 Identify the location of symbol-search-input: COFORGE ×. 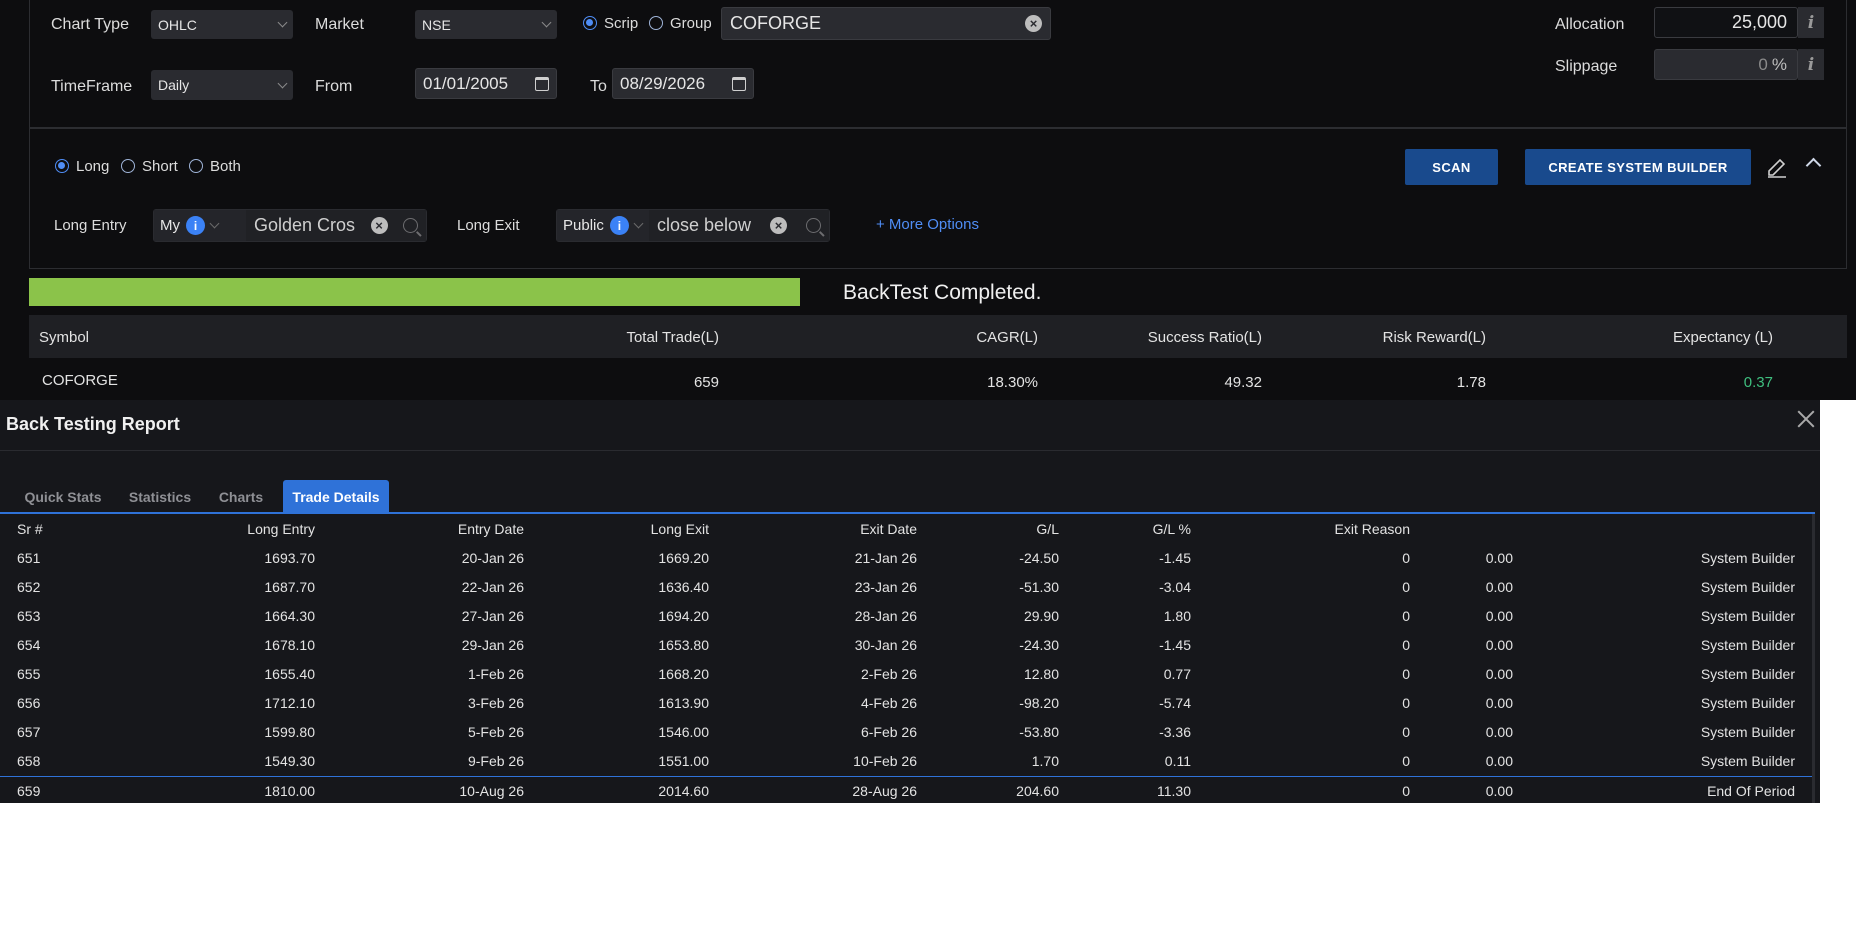
(886, 23).